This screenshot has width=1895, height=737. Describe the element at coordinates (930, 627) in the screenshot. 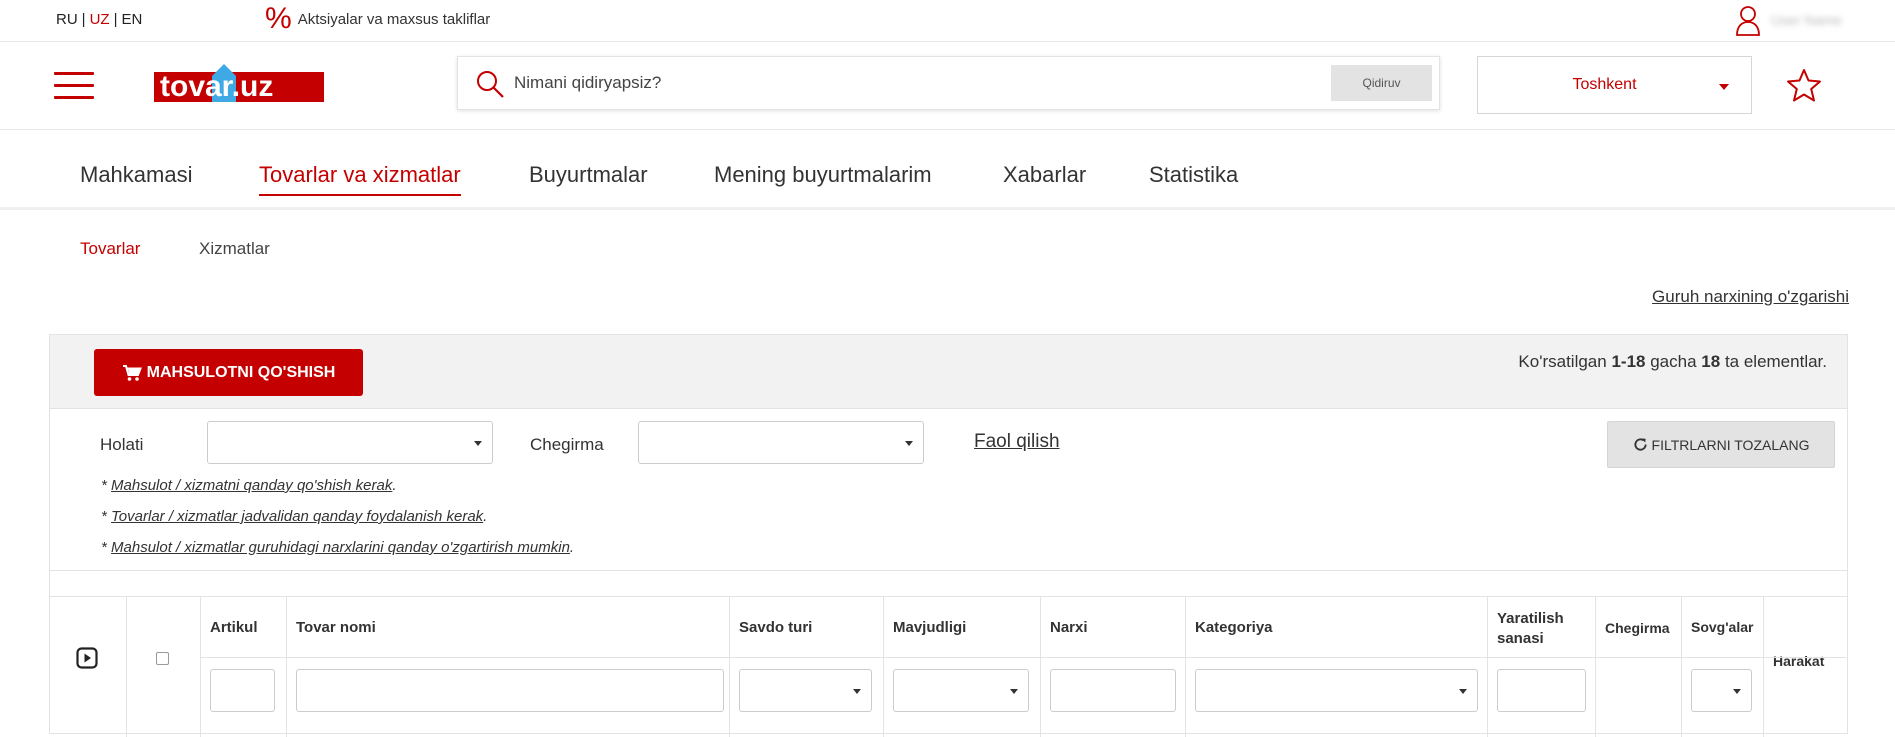

I see `th-mavjudligi: Mavjudligi` at that location.